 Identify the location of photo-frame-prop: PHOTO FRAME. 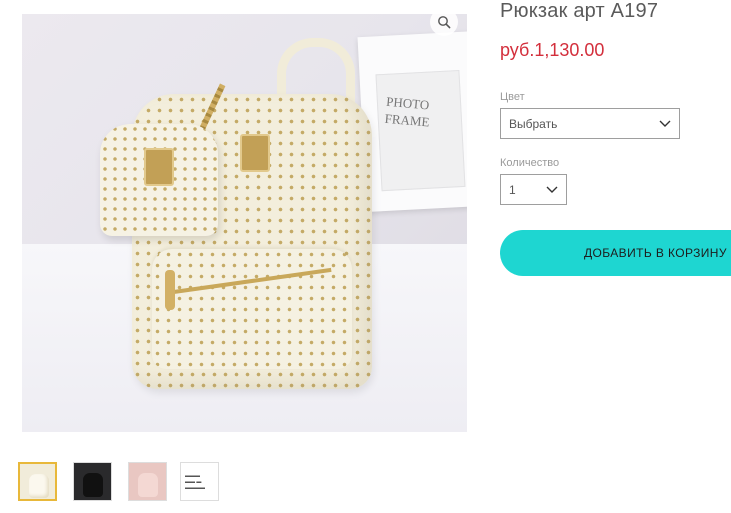
(412, 121).